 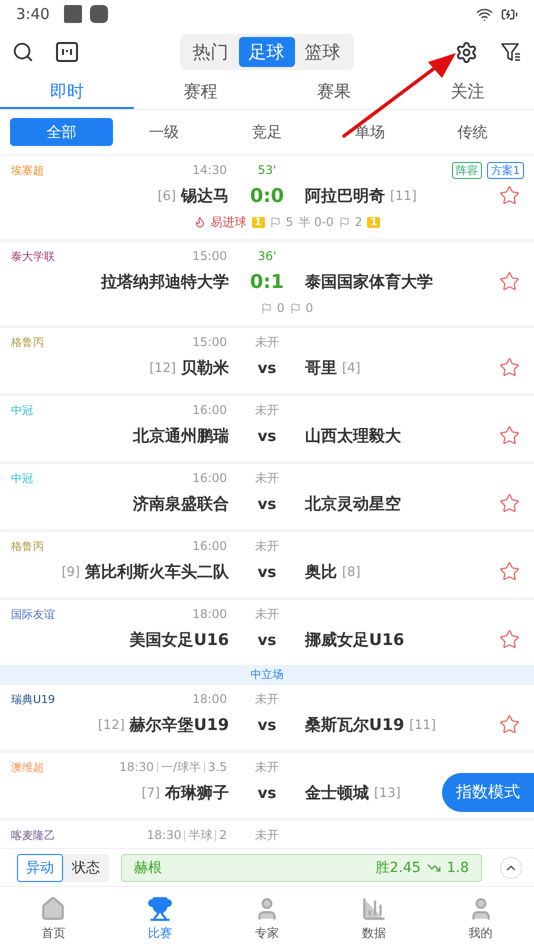 I want to click on index-mode-button: 指数模式, so click(x=488, y=792).